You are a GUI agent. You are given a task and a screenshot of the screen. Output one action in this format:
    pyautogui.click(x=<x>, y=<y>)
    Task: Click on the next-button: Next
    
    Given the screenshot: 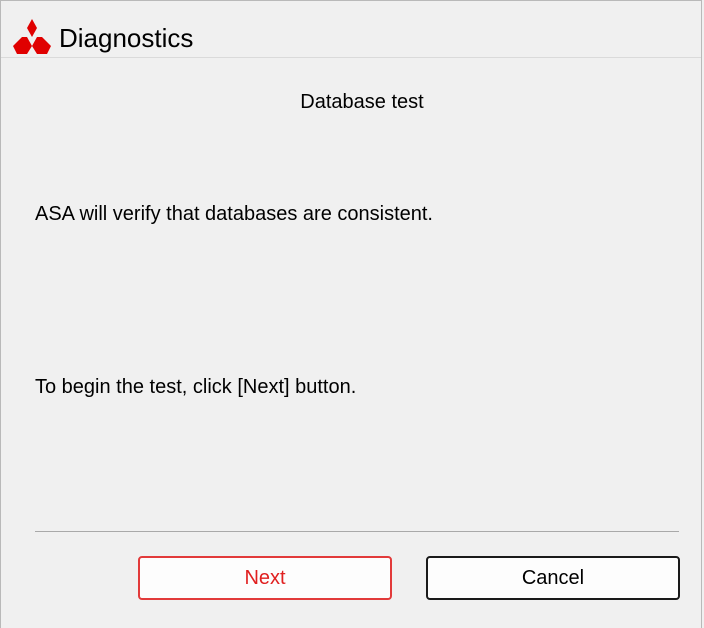 What is the action you would take?
    pyautogui.click(x=265, y=578)
    